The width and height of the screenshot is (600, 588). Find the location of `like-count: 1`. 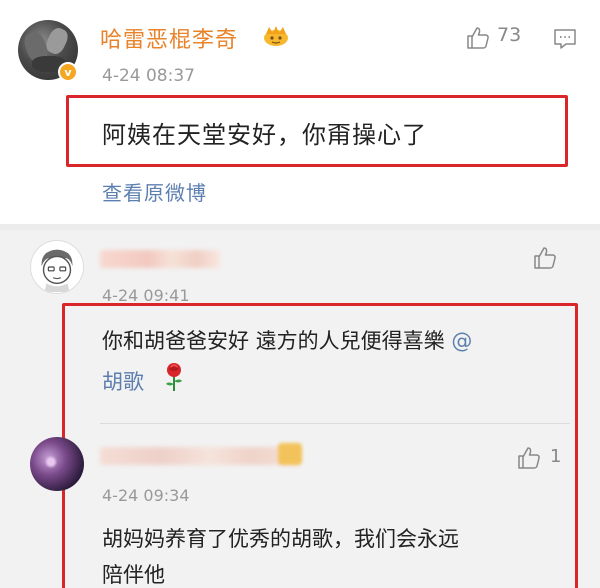

like-count: 1 is located at coordinates (556, 456).